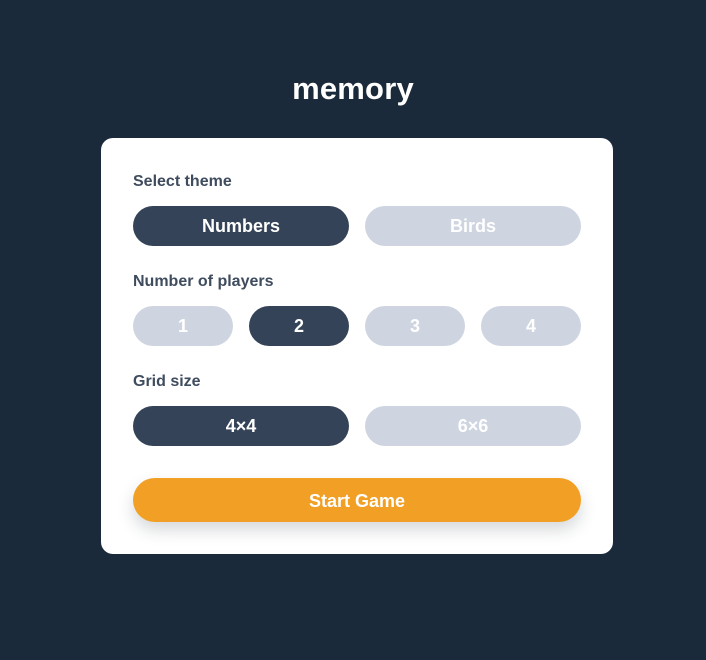 The height and width of the screenshot is (660, 706). I want to click on players-option-1: 1, so click(183, 326).